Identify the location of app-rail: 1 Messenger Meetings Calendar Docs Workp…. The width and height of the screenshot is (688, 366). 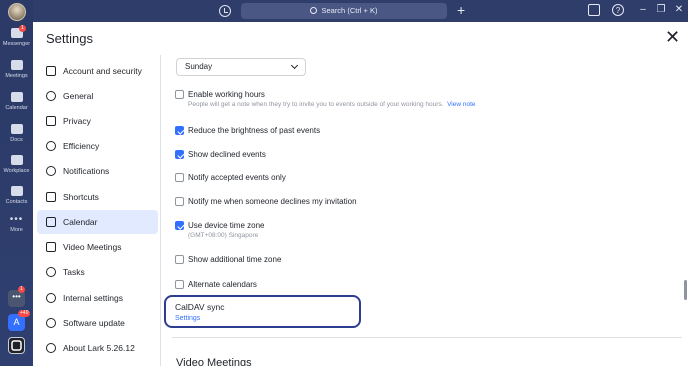
(16, 183).